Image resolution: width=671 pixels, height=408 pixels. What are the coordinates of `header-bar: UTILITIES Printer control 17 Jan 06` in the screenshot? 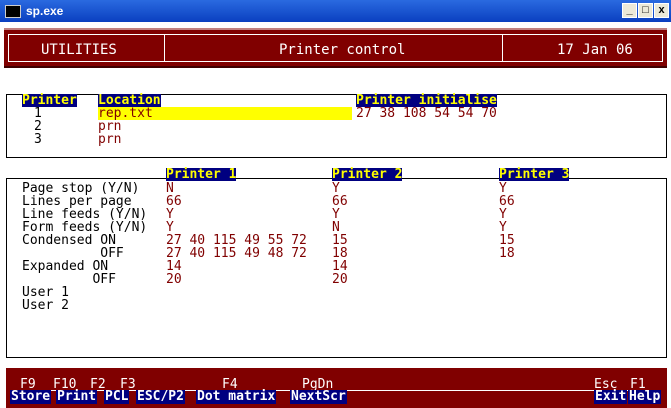 It's located at (335, 48).